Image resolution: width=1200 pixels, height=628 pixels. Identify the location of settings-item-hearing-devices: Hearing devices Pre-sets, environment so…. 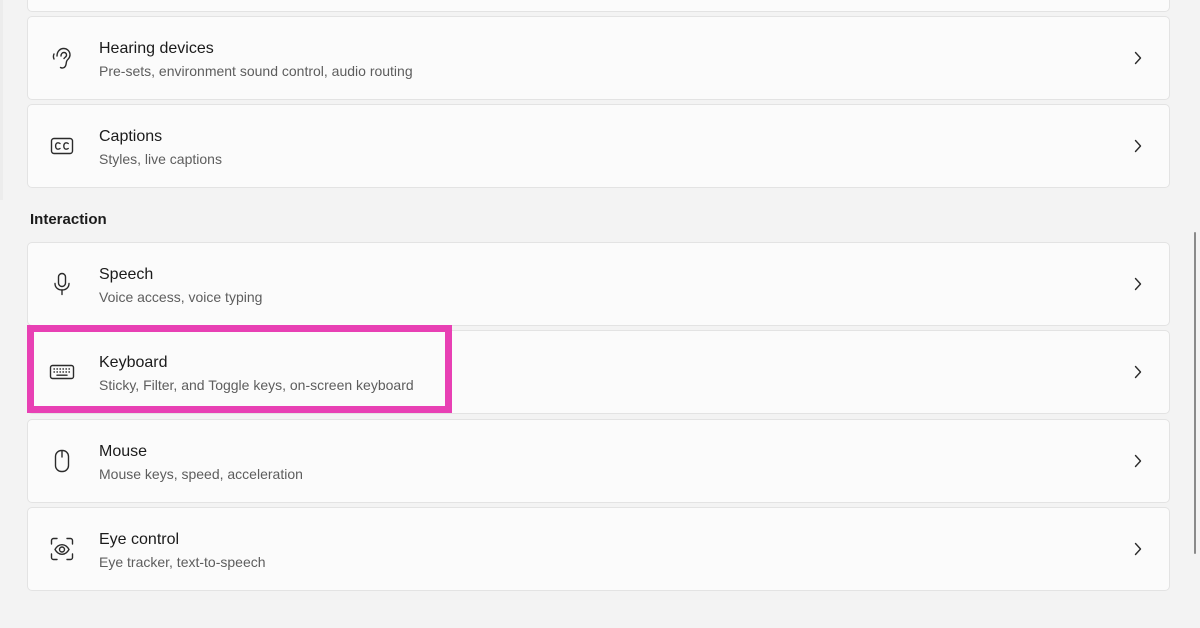
(598, 58).